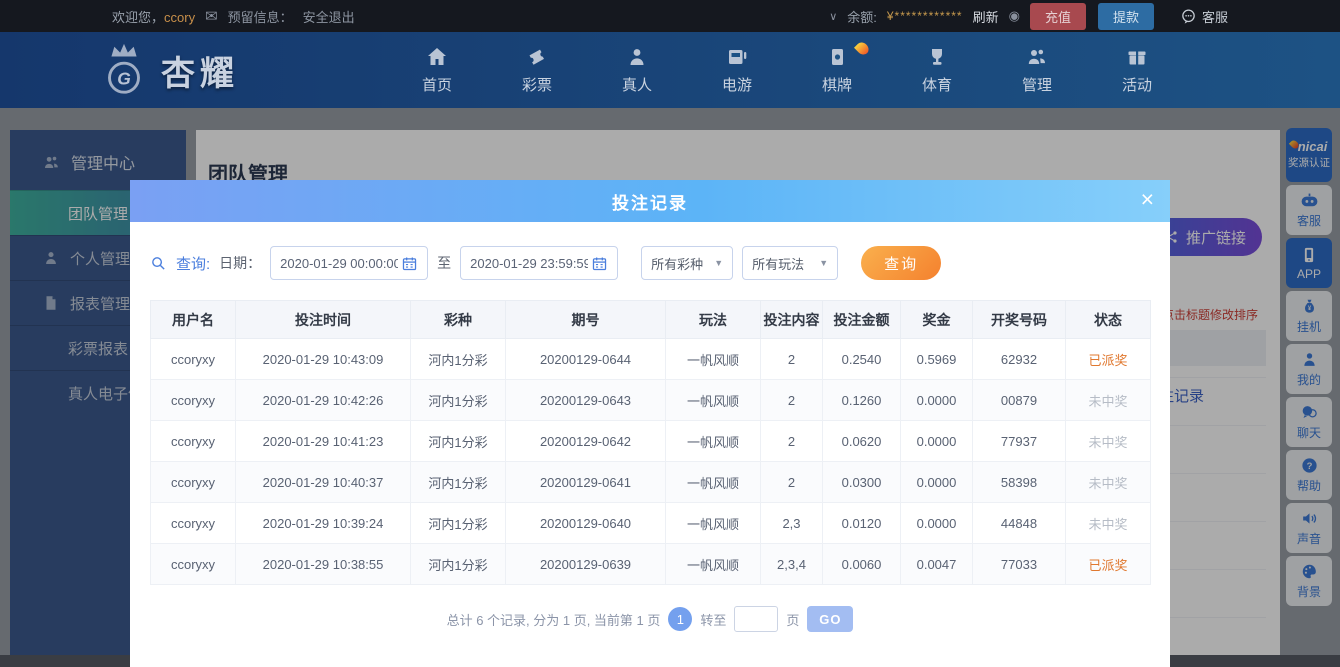 Image resolution: width=1340 pixels, height=667 pixels. Describe the element at coordinates (713, 620) in the screenshot. I see `goto-label: 转至` at that location.